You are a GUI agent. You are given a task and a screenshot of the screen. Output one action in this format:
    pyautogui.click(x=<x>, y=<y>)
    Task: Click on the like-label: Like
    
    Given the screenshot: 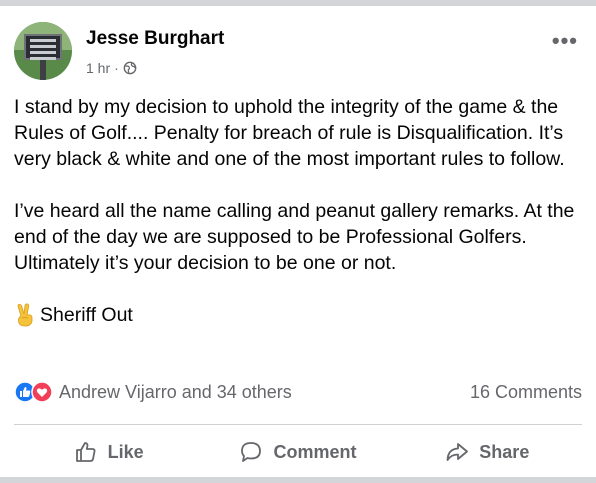 What is the action you would take?
    pyautogui.click(x=125, y=451)
    